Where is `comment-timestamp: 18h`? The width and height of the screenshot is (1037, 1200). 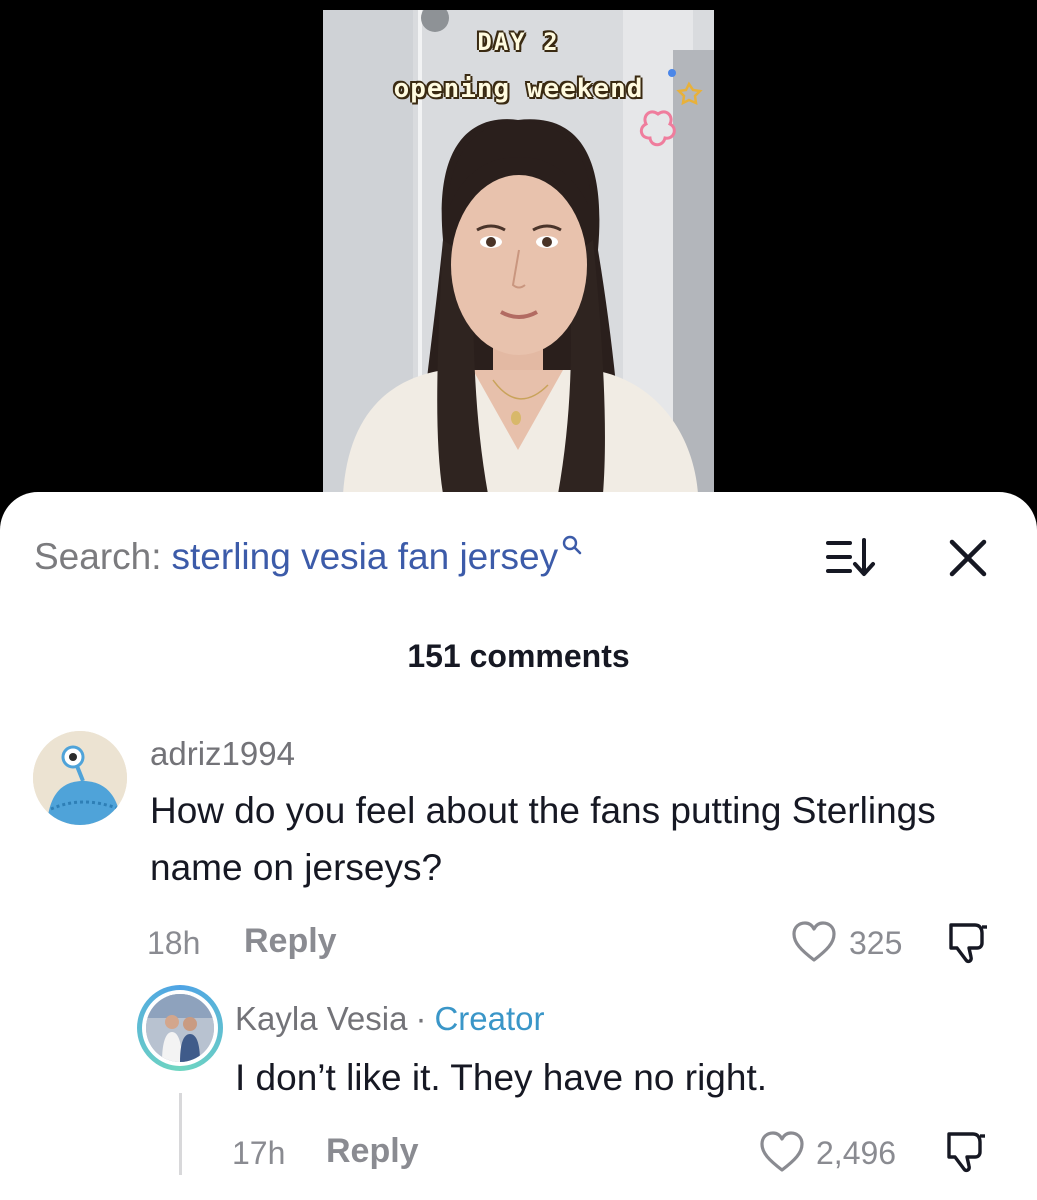
comment-timestamp: 18h is located at coordinates (174, 943).